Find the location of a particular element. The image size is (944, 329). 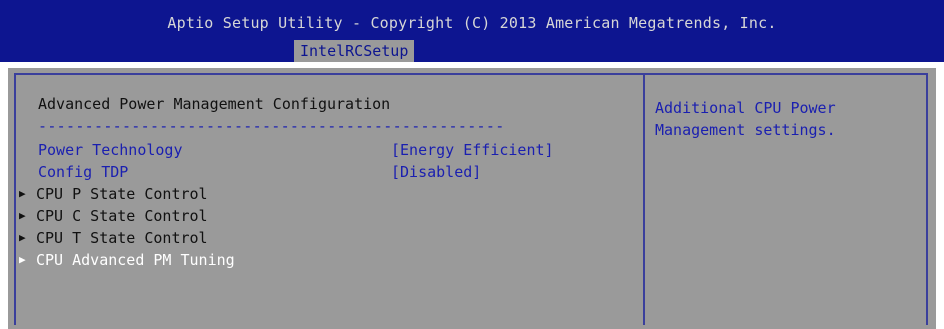

submenu-label: CPU Advanced PM Tuning is located at coordinates (135, 260).